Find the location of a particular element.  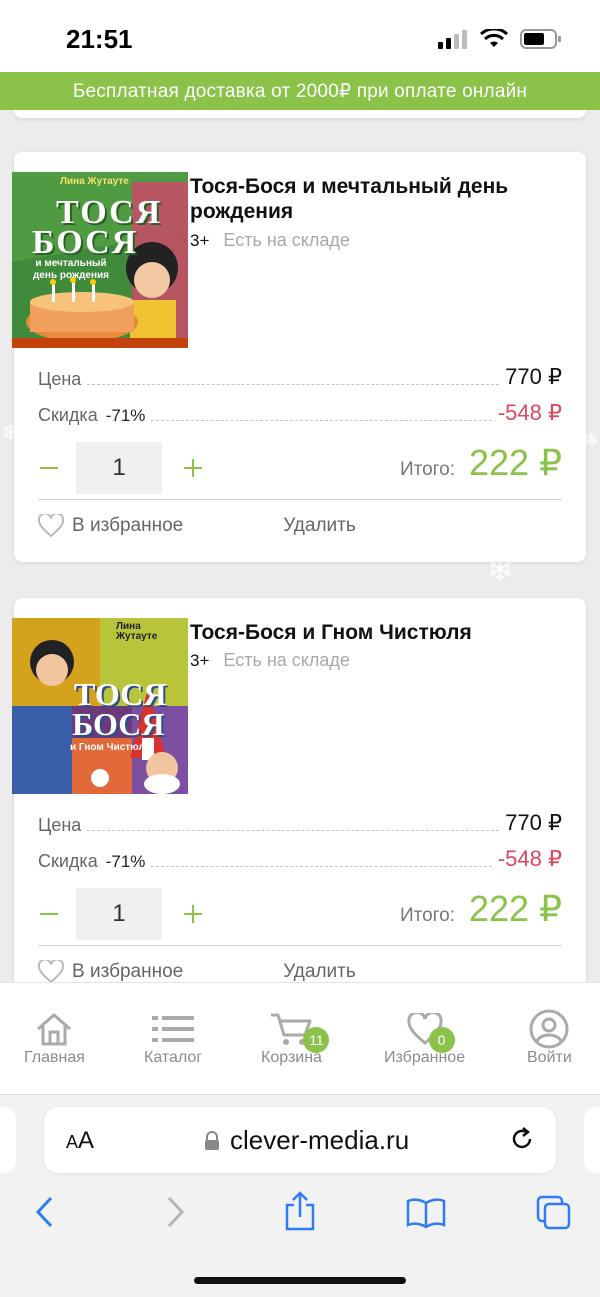

text-size-button: AA is located at coordinates (80, 1141).